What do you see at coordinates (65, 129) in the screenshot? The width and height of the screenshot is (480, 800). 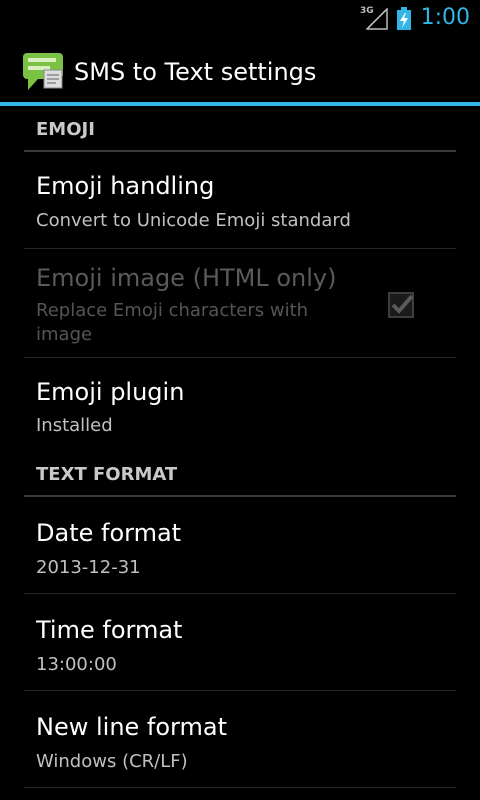 I see `category-header-label: EMOJI` at bounding box center [65, 129].